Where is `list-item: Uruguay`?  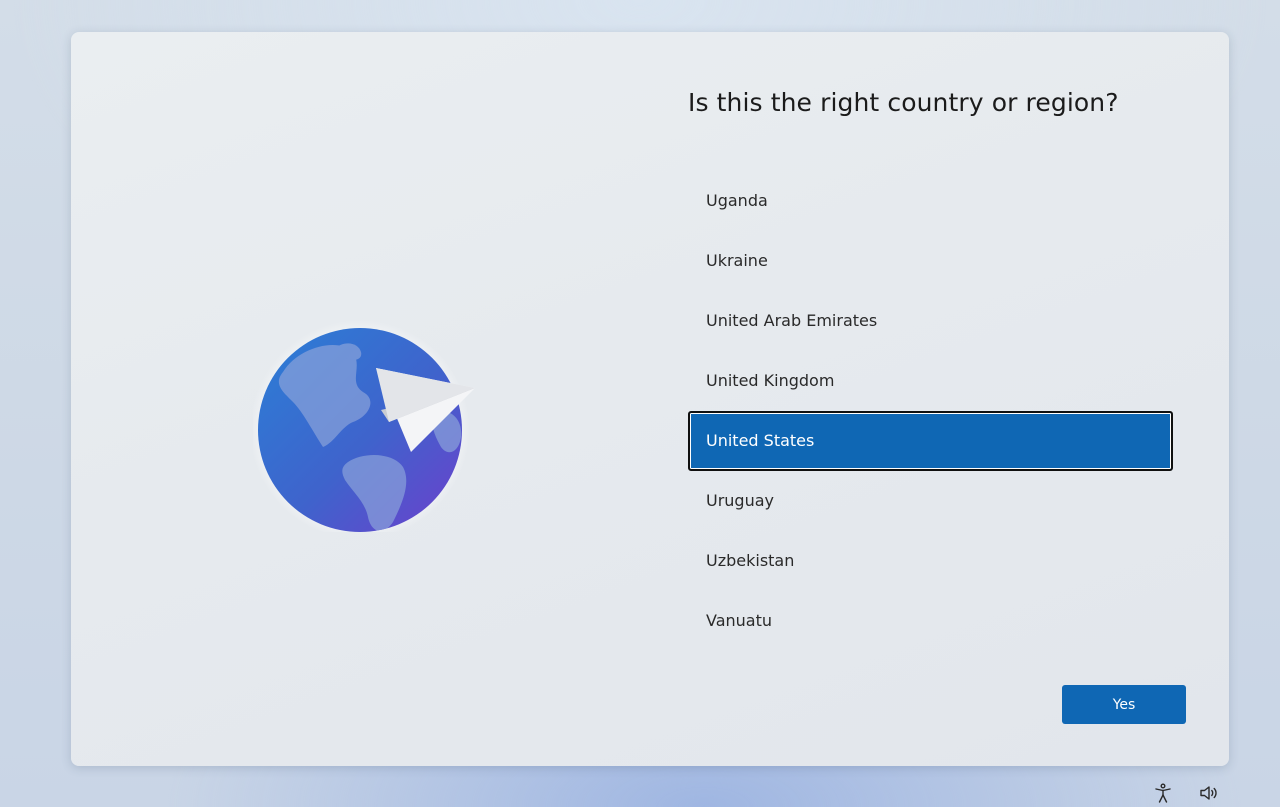 list-item: Uruguay is located at coordinates (930, 501).